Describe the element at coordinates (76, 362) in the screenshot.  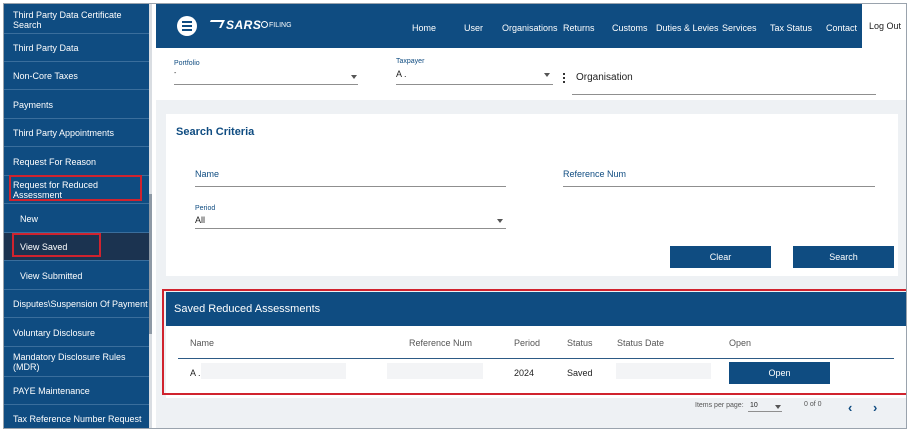
I see `sidebar-item-mdr: Mandatory Disclosure Rules (MDR)` at that location.